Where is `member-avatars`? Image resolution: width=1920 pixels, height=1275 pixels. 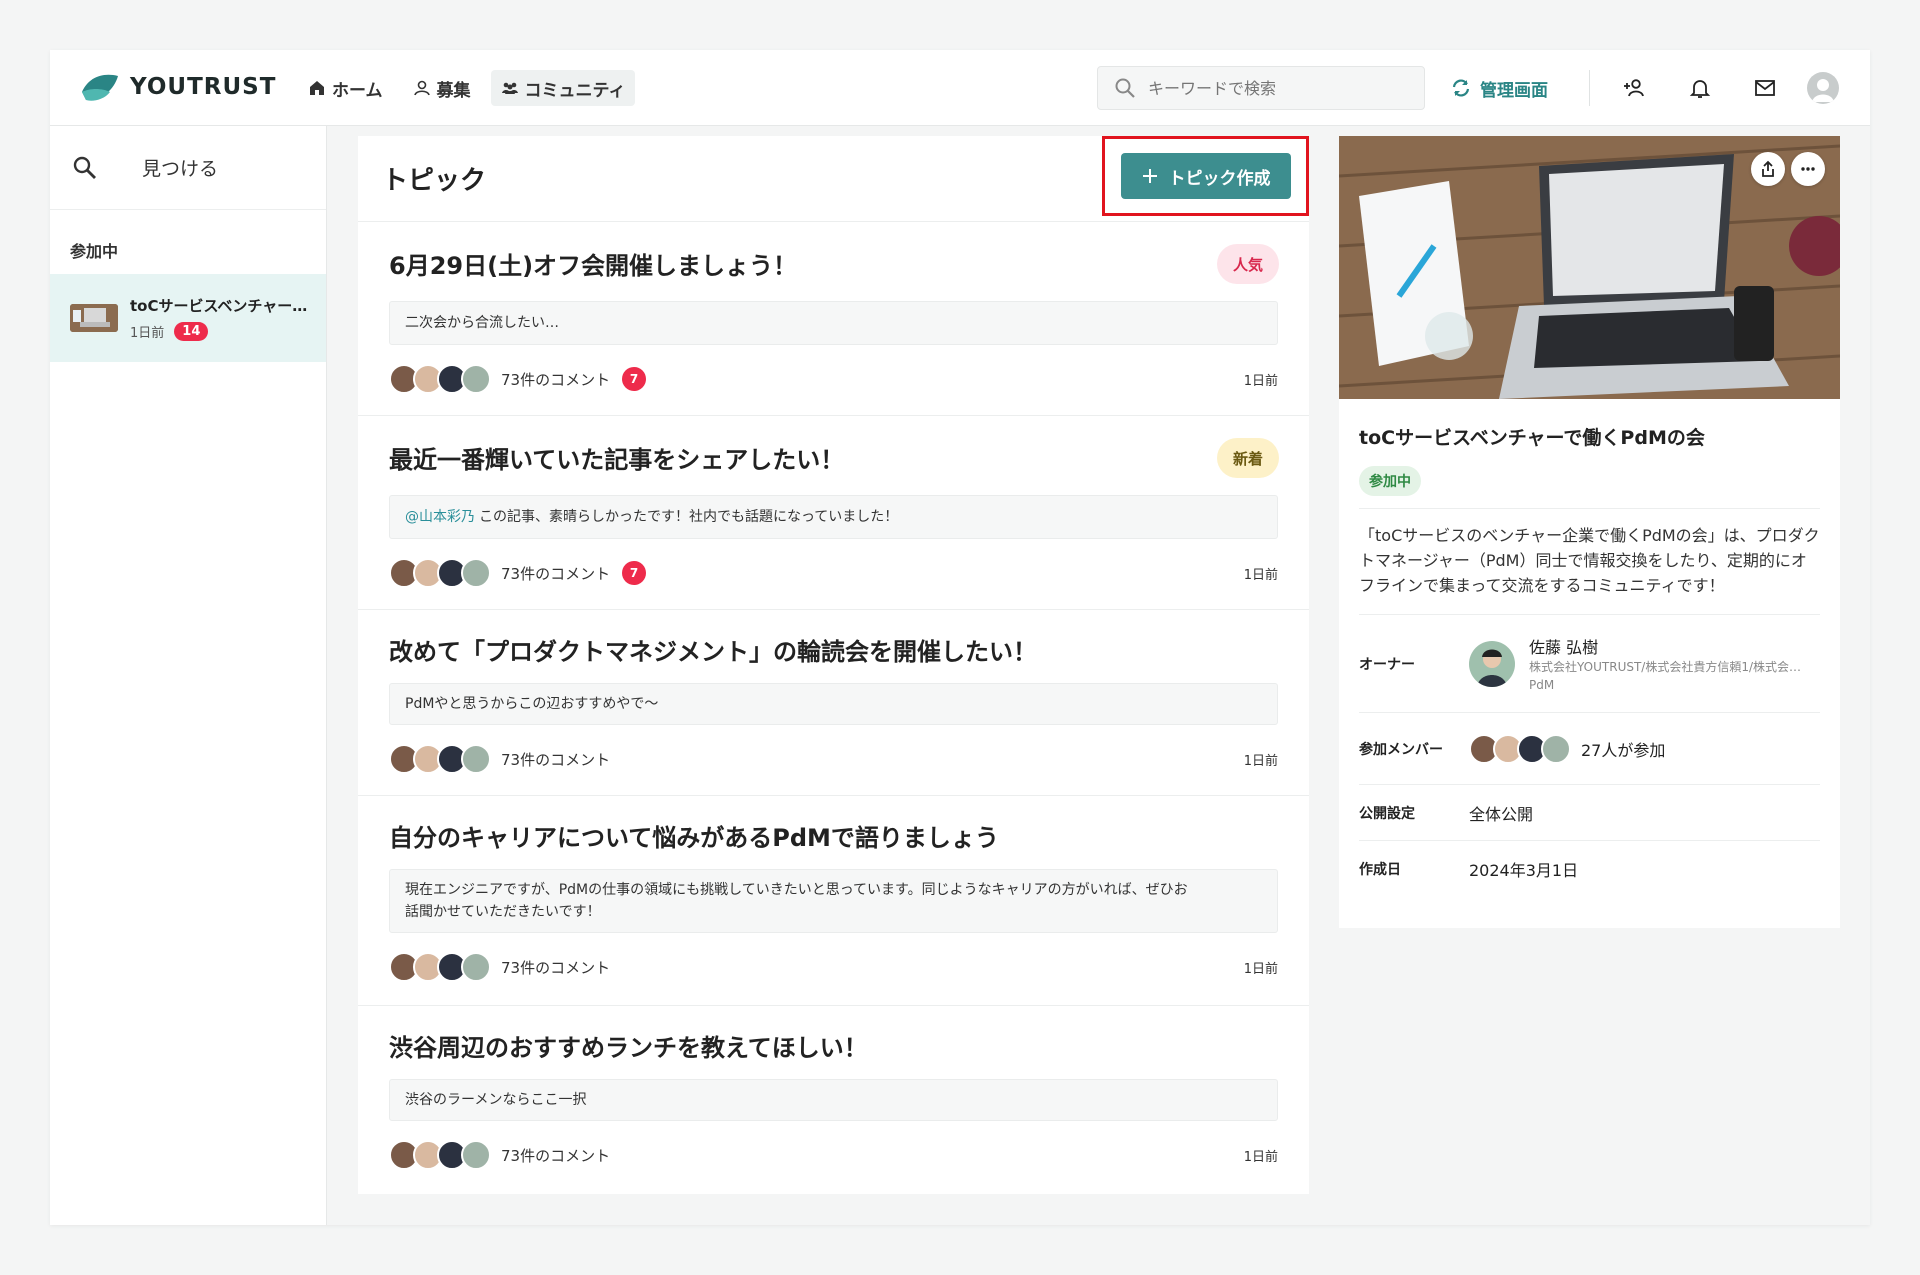
member-avatars is located at coordinates (1520, 748).